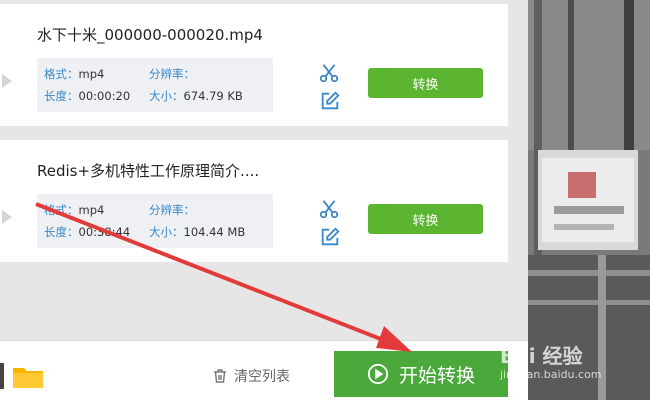 The image size is (650, 400). I want to click on clear-list-label: 清空列表, so click(262, 377).